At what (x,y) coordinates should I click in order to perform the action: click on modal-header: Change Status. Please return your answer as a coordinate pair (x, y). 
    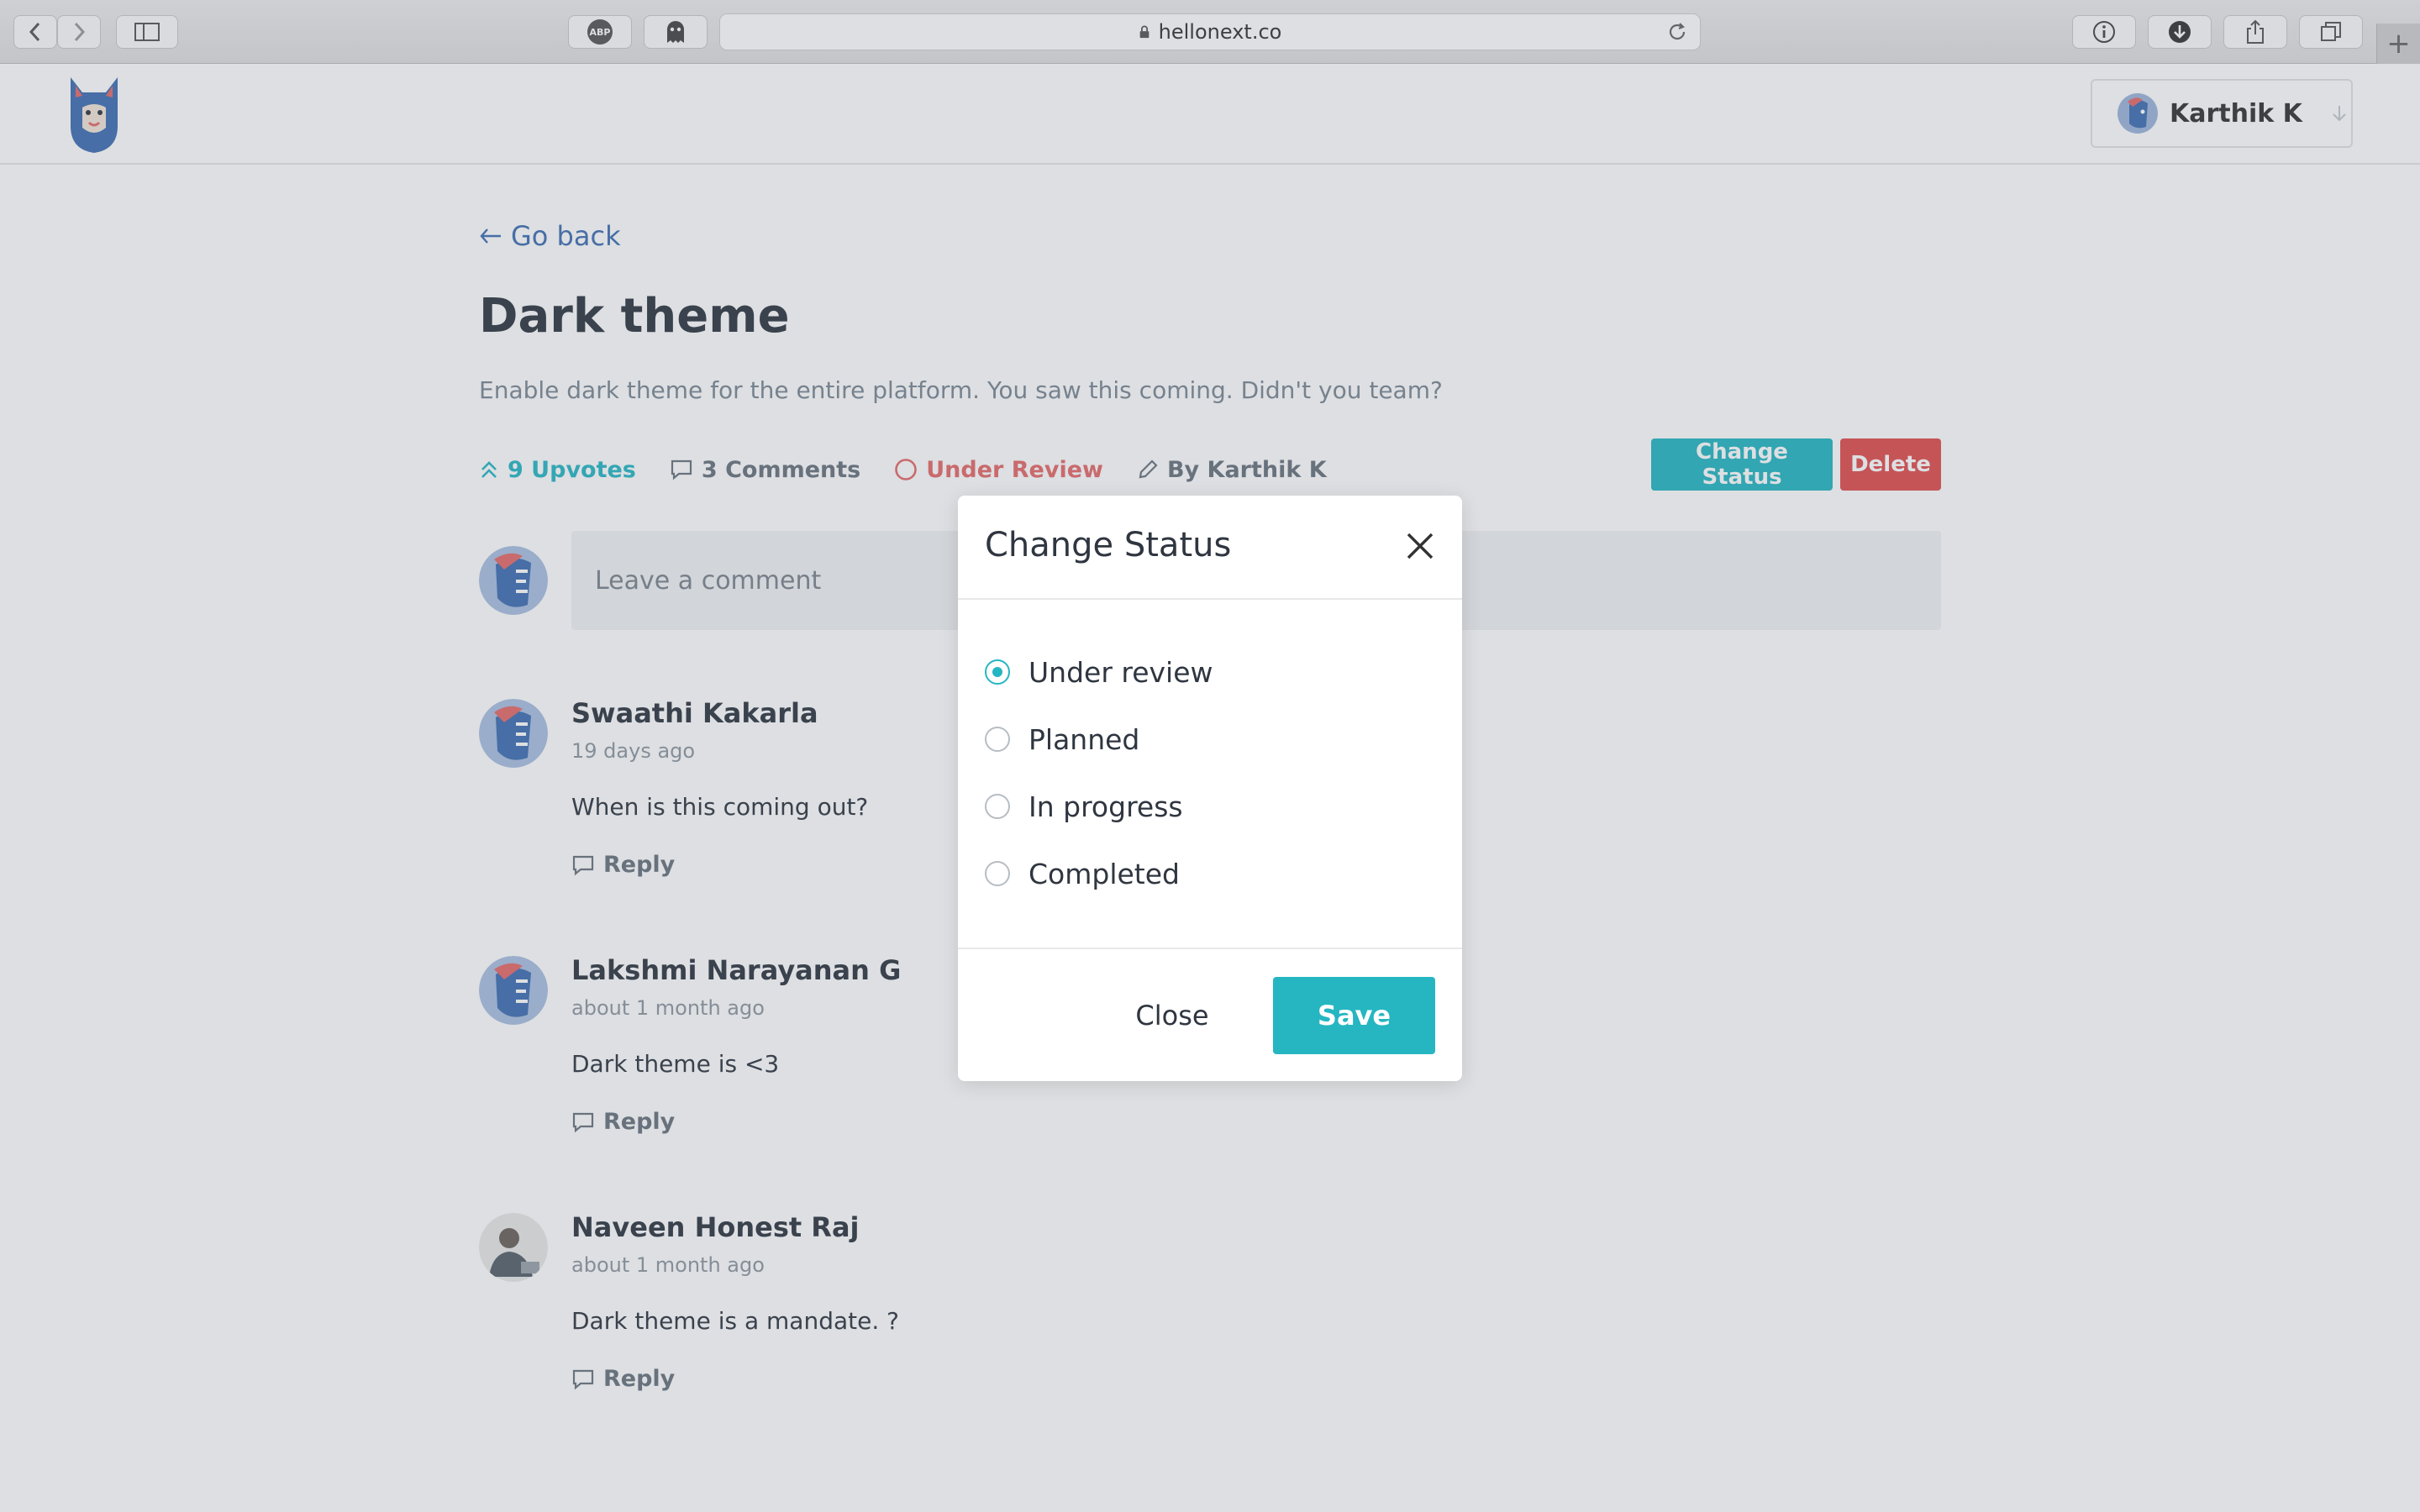
    Looking at the image, I should click on (1210, 548).